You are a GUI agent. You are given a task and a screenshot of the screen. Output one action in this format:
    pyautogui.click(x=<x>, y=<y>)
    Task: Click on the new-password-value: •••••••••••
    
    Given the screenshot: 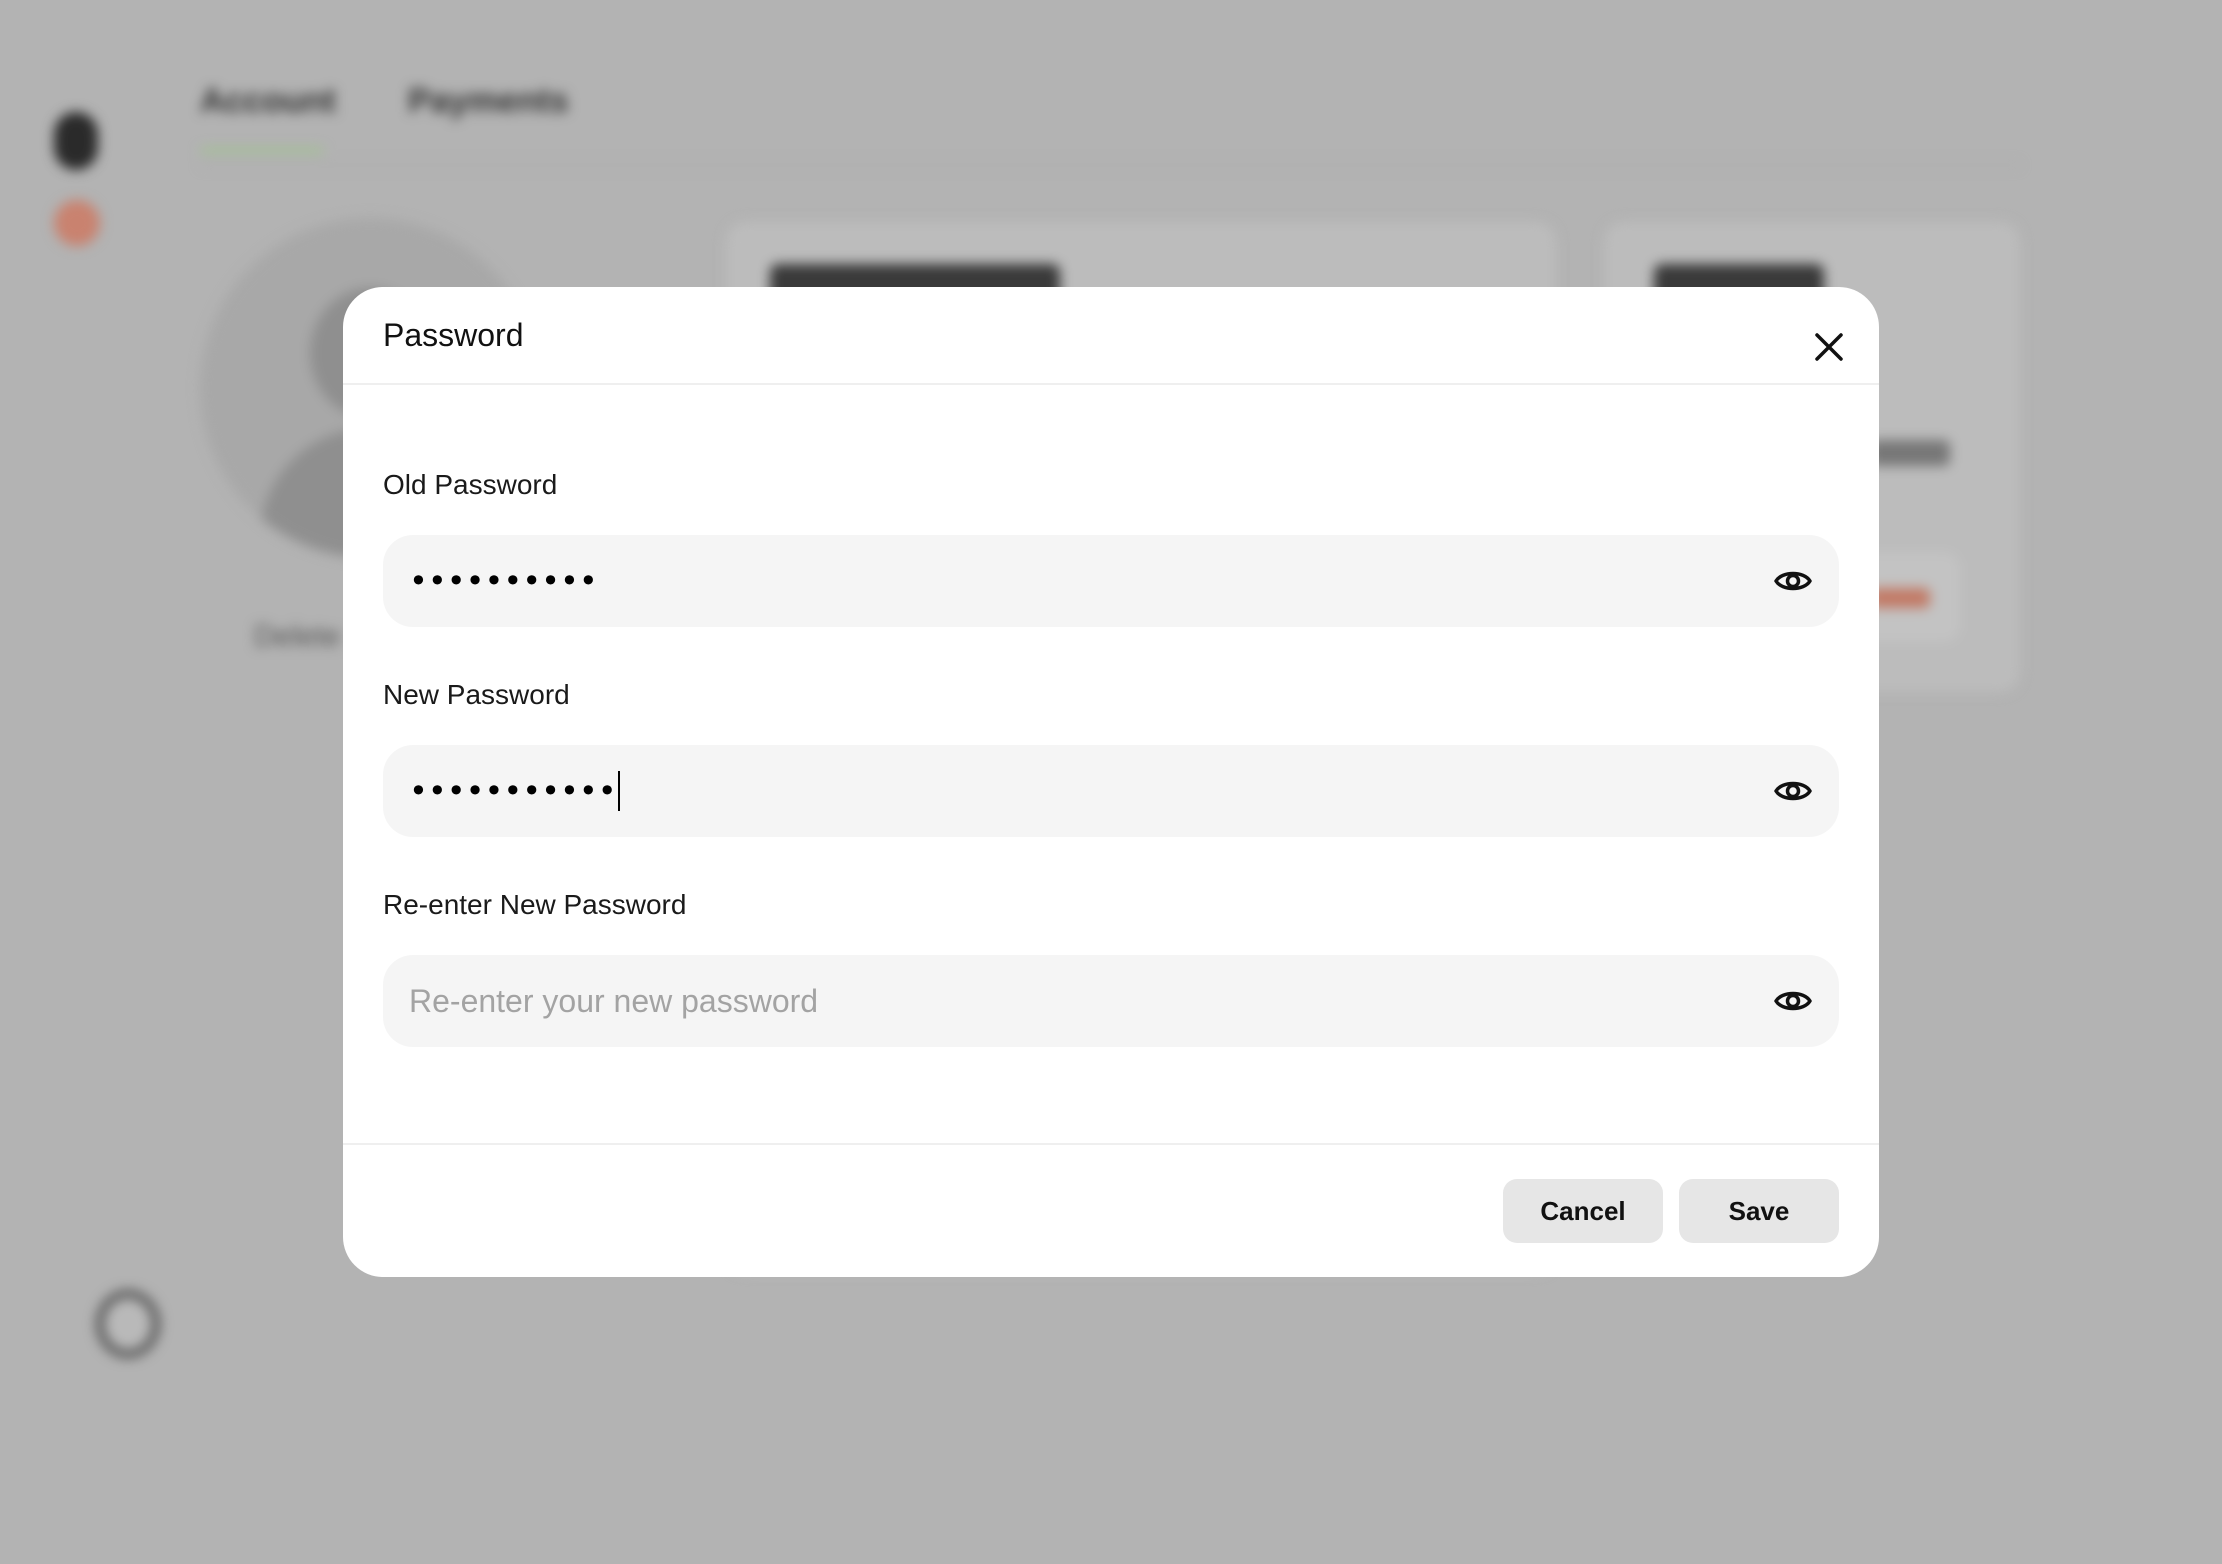 What is the action you would take?
    pyautogui.click(x=514, y=791)
    